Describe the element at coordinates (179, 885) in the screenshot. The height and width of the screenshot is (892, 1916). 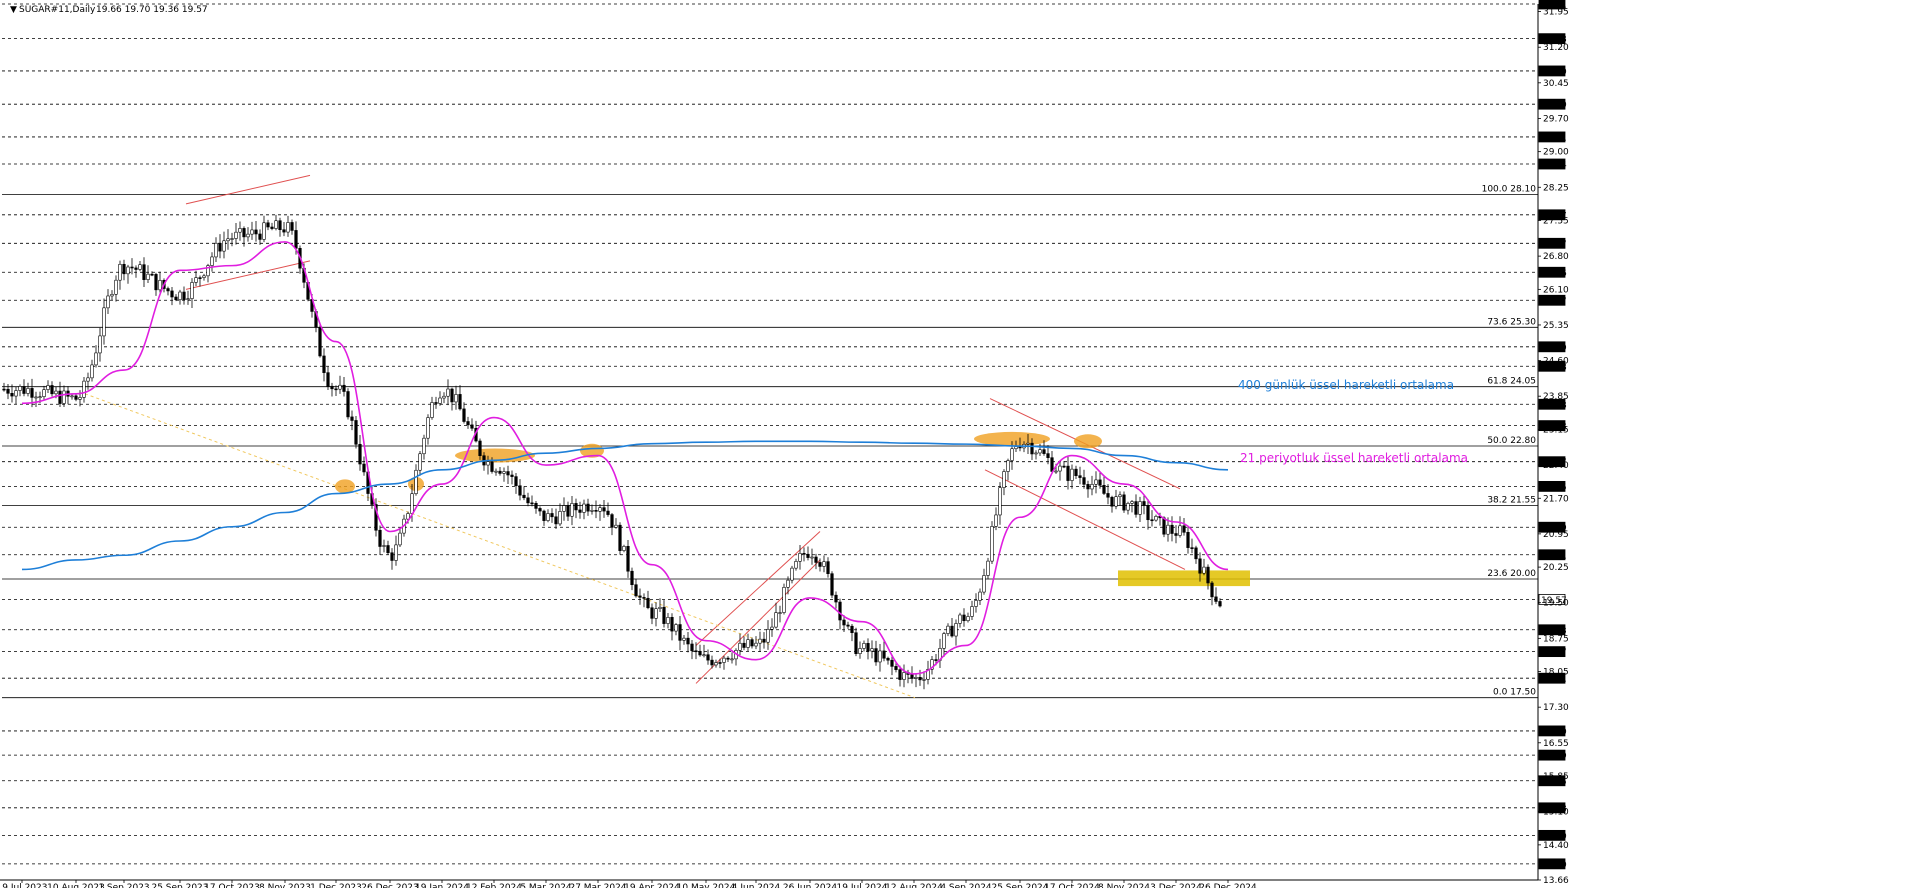
I see `x-tick-label: 25 Sep 2023` at that location.